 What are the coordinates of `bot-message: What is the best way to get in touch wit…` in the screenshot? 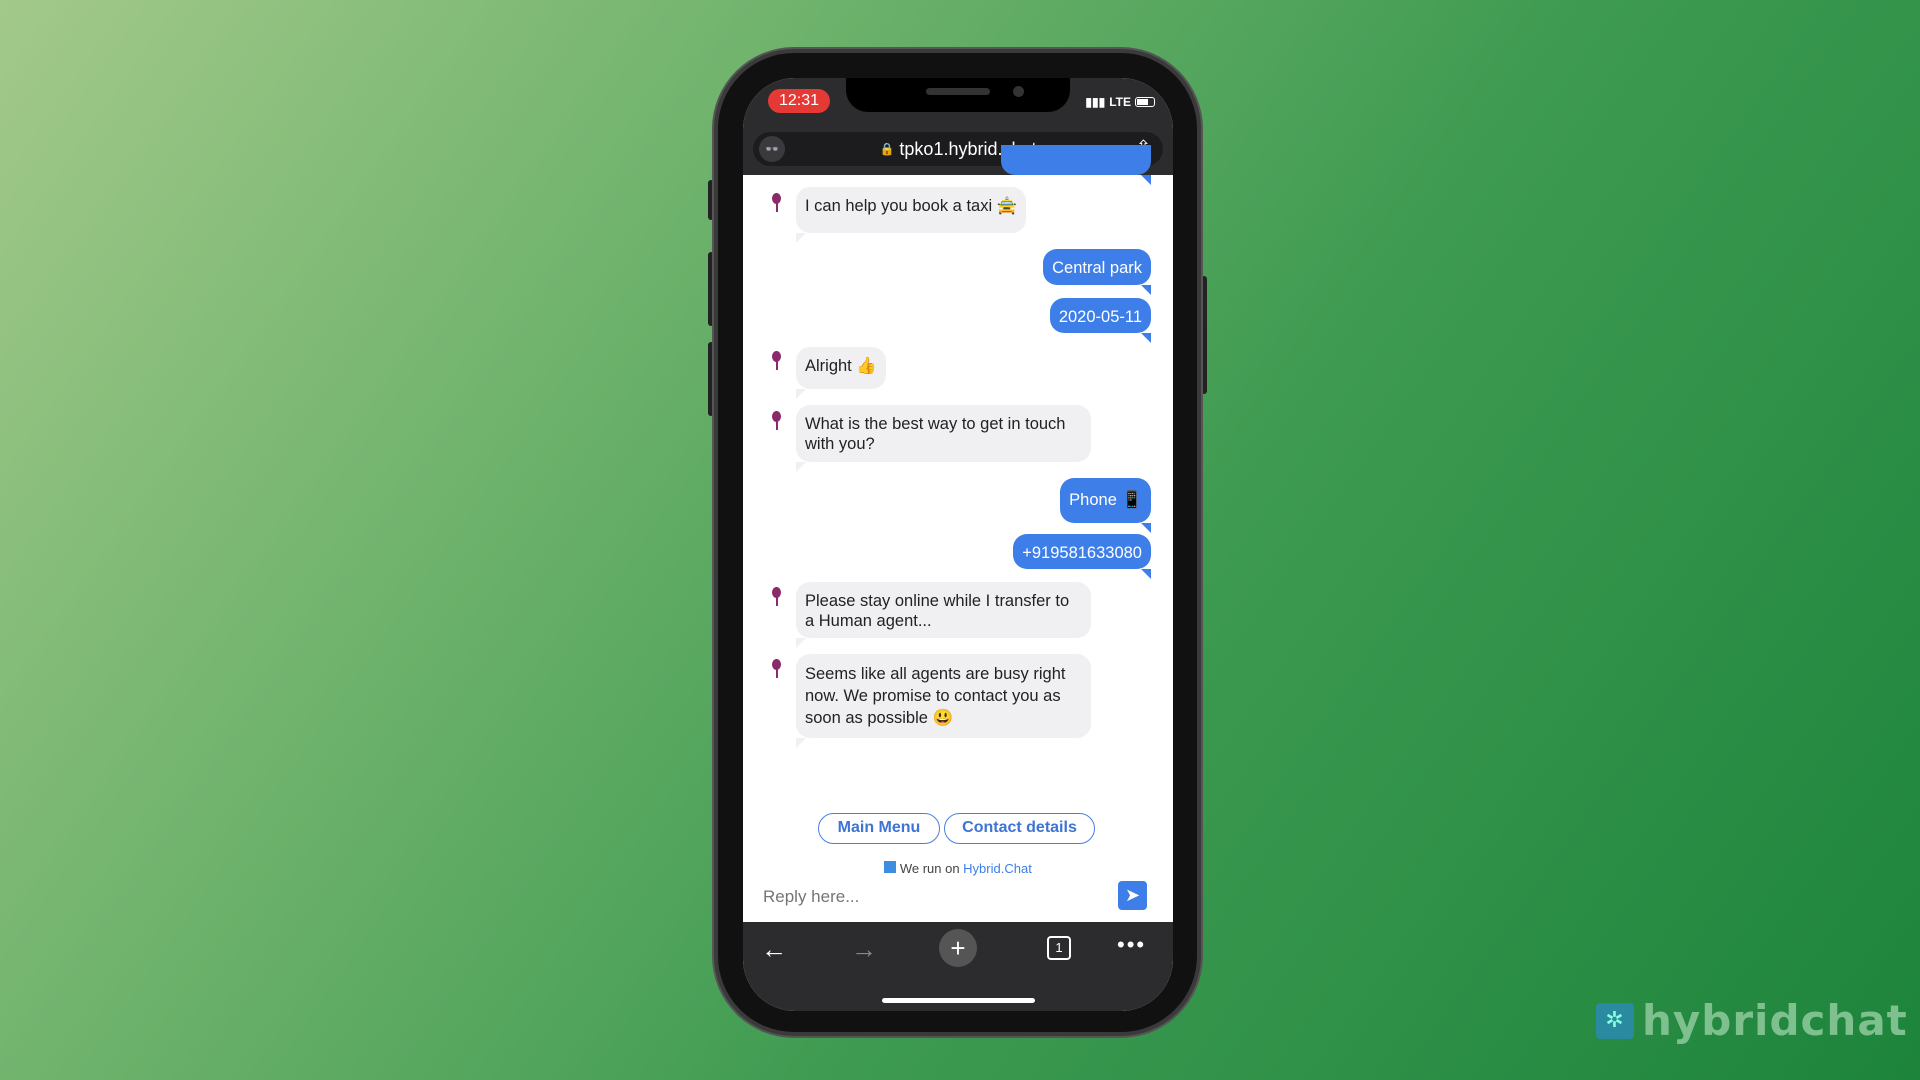 It's located at (943, 438).